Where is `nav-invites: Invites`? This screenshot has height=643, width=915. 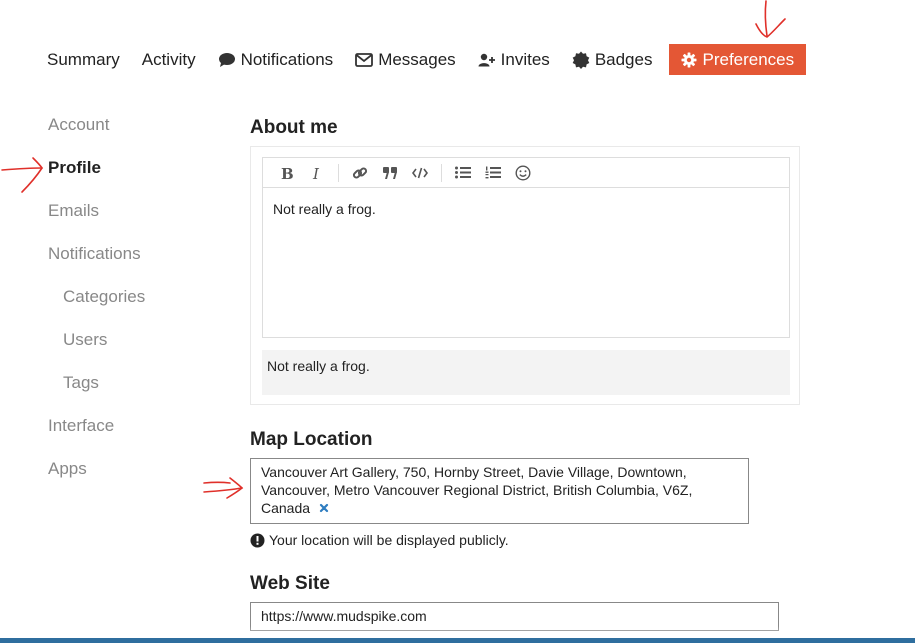 nav-invites: Invites is located at coordinates (514, 59).